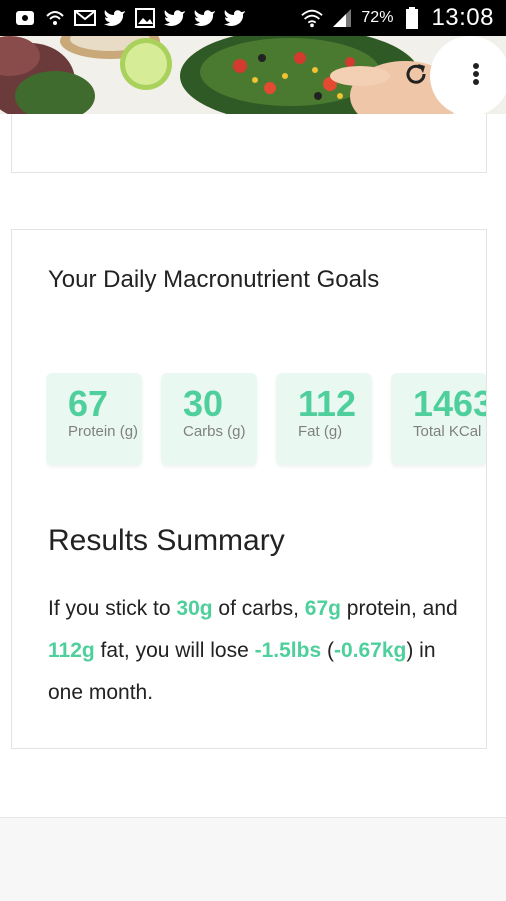 The width and height of the screenshot is (506, 901). I want to click on lbs-highlight: -1.5lbs, so click(288, 650).